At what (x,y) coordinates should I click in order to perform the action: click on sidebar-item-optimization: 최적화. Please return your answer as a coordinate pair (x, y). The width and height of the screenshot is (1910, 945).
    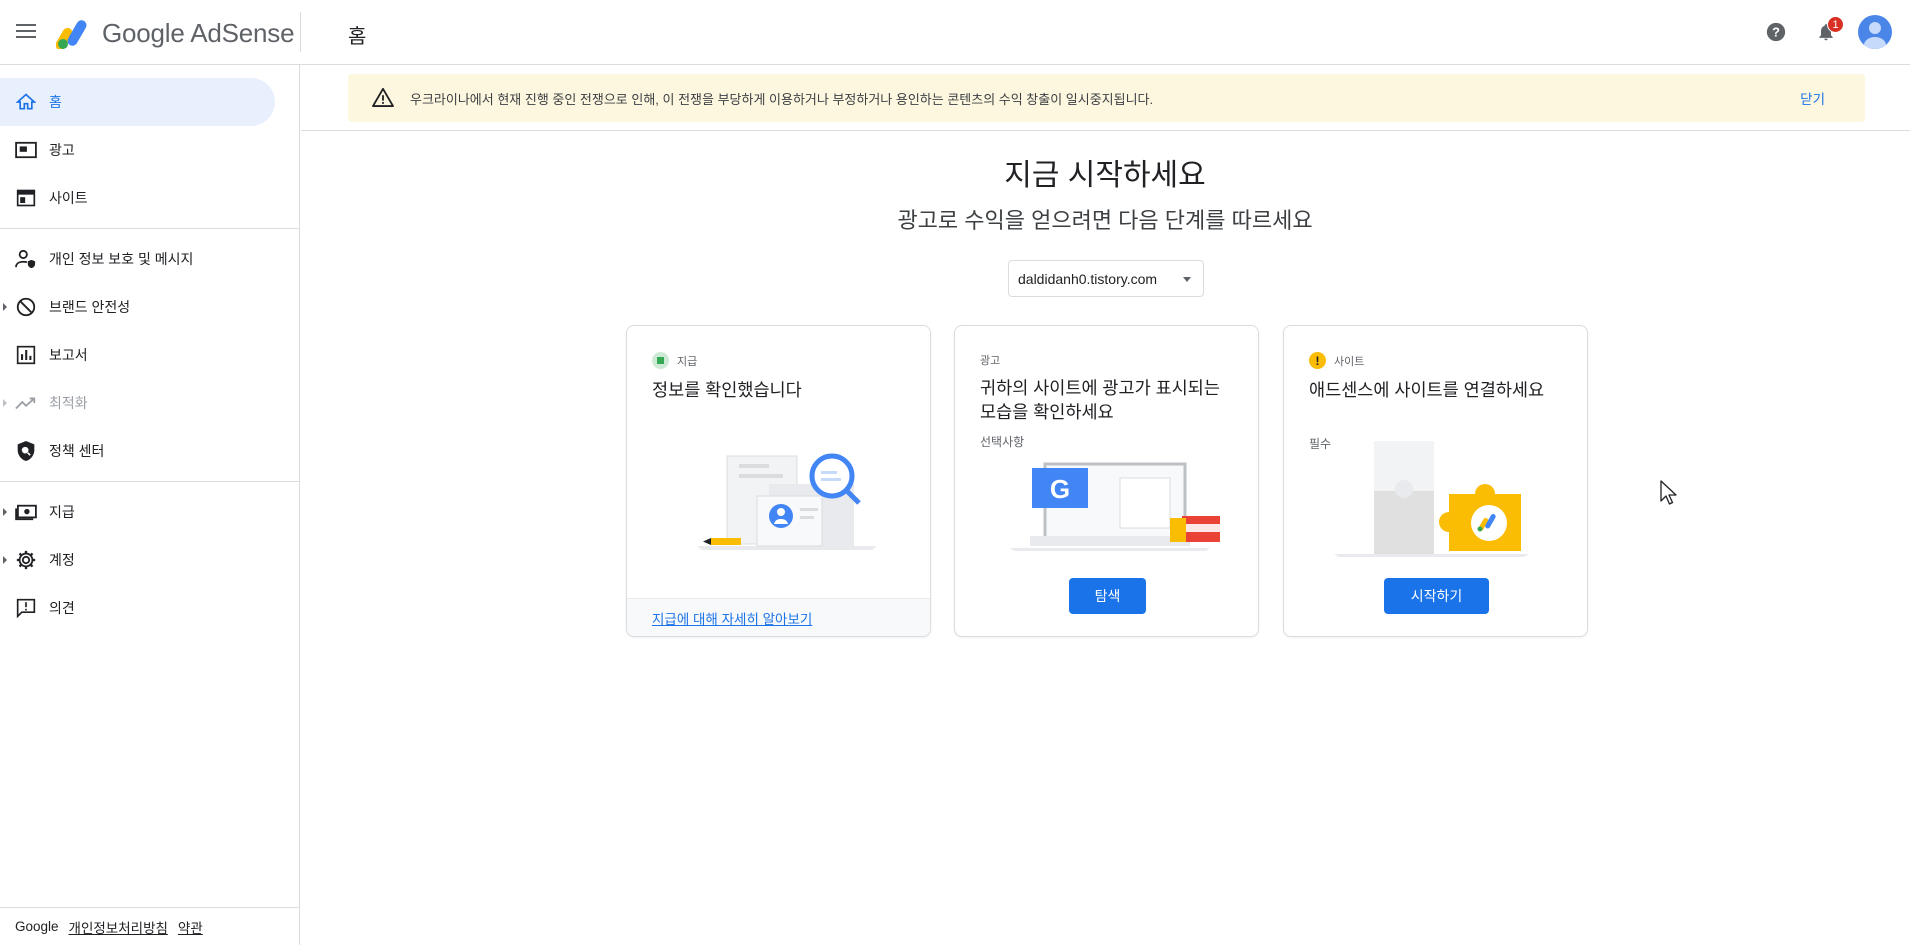
    Looking at the image, I should click on (149, 403).